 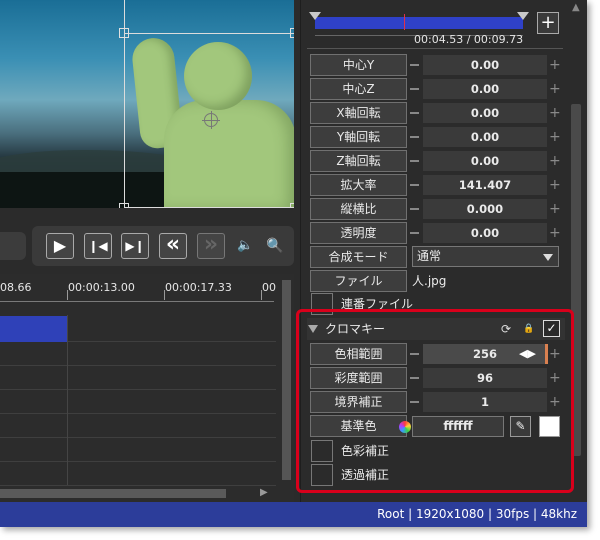 I want to click on collapse-triangle-icon, so click(x=313, y=329).